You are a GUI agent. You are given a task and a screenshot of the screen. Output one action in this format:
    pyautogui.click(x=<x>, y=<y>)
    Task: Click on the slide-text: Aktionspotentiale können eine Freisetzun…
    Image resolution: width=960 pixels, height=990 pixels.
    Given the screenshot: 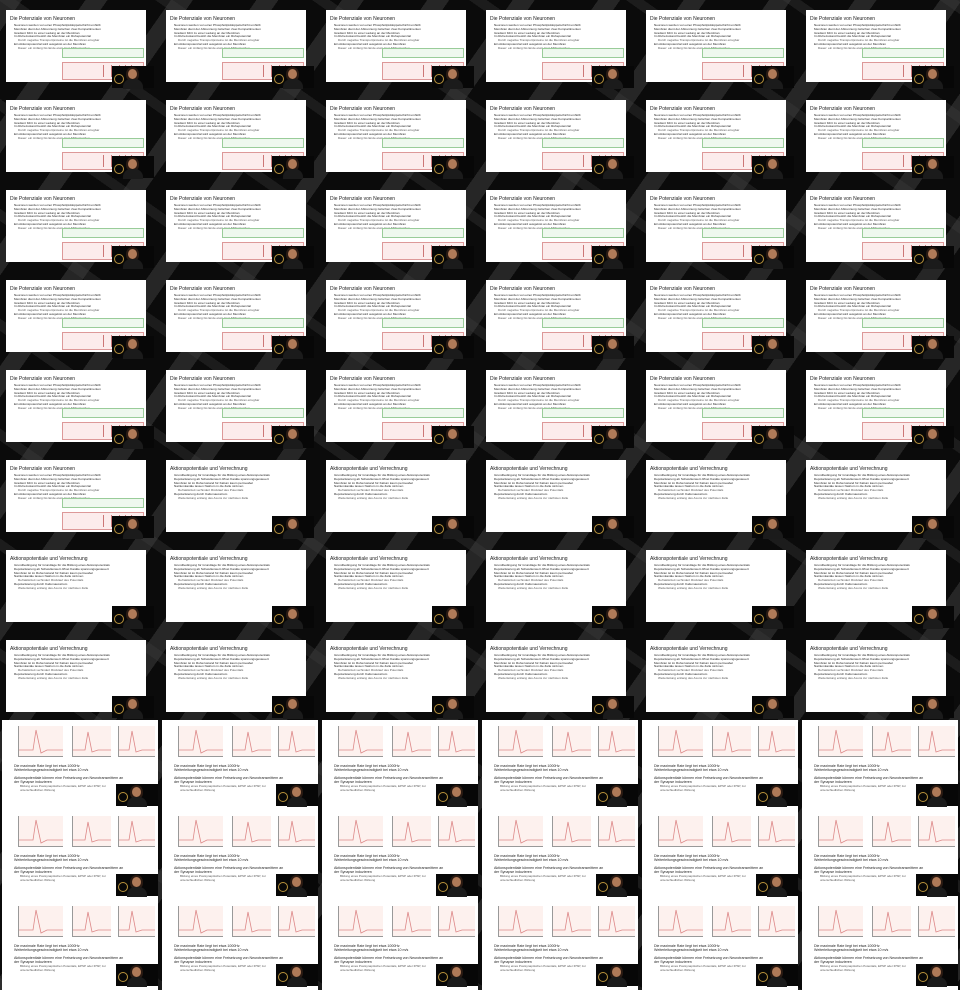 What is the action you would take?
    pyautogui.click(x=709, y=960)
    